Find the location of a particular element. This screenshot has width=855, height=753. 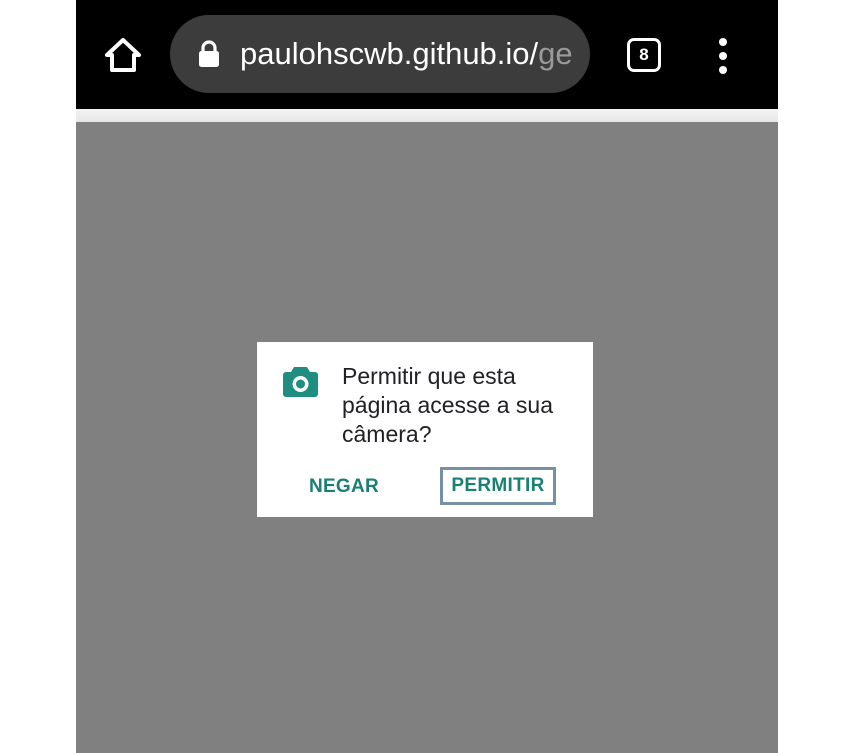

tab-count: 8 is located at coordinates (644, 54).